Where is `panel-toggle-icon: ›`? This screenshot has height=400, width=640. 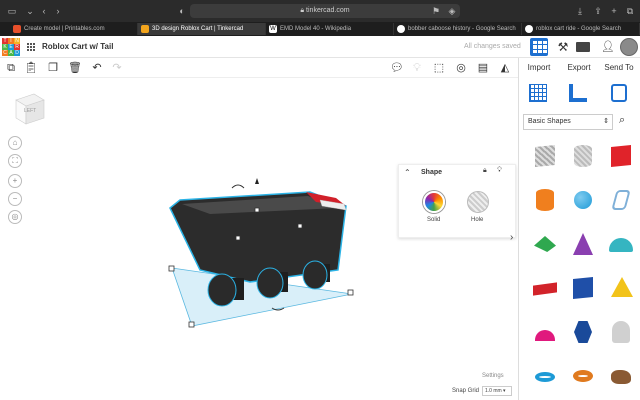 panel-toggle-icon: › is located at coordinates (511, 237).